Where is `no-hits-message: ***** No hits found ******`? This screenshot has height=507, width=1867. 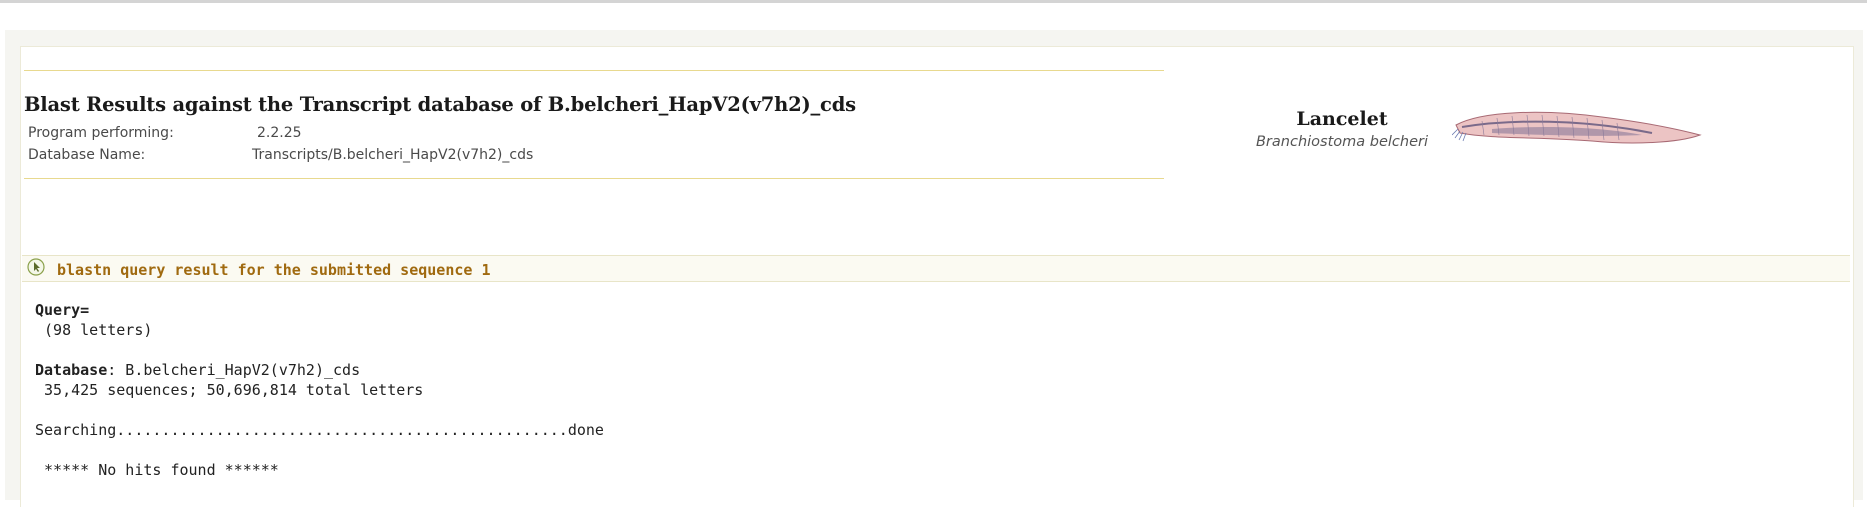
no-hits-message: ***** No hits found ****** is located at coordinates (157, 470).